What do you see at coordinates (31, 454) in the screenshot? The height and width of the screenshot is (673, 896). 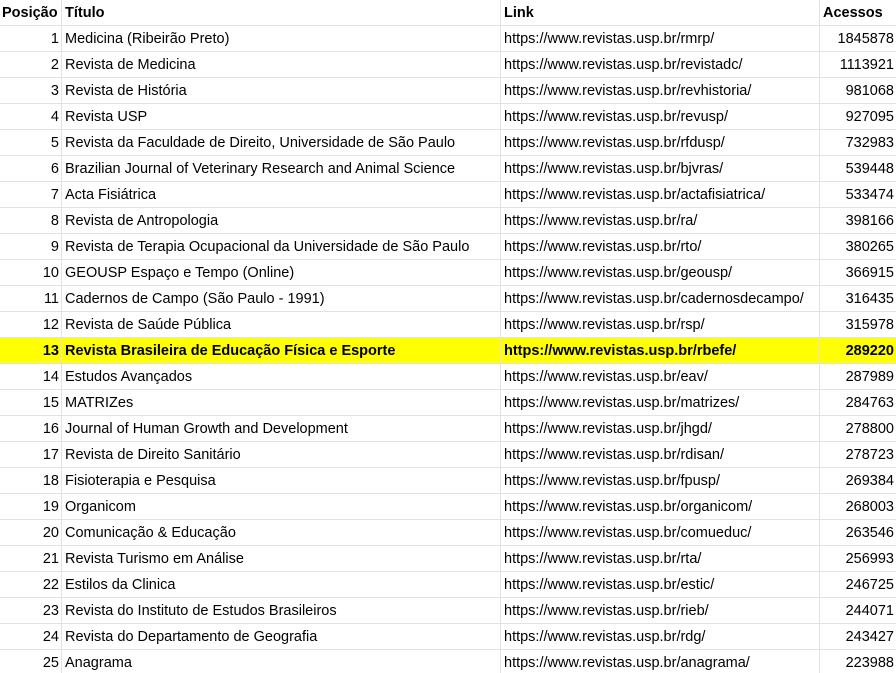 I see `cell-position: 17` at bounding box center [31, 454].